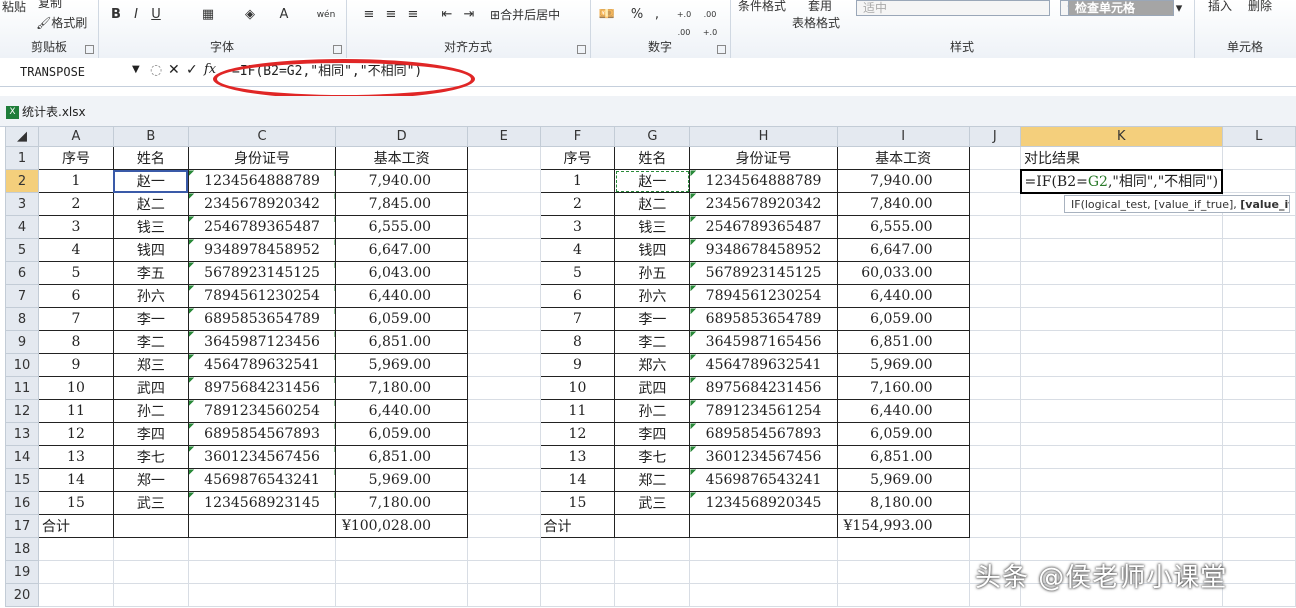 The height and width of the screenshot is (608, 1296). What do you see at coordinates (262, 457) in the screenshot?
I see `data-cell: 3601234567456` at bounding box center [262, 457].